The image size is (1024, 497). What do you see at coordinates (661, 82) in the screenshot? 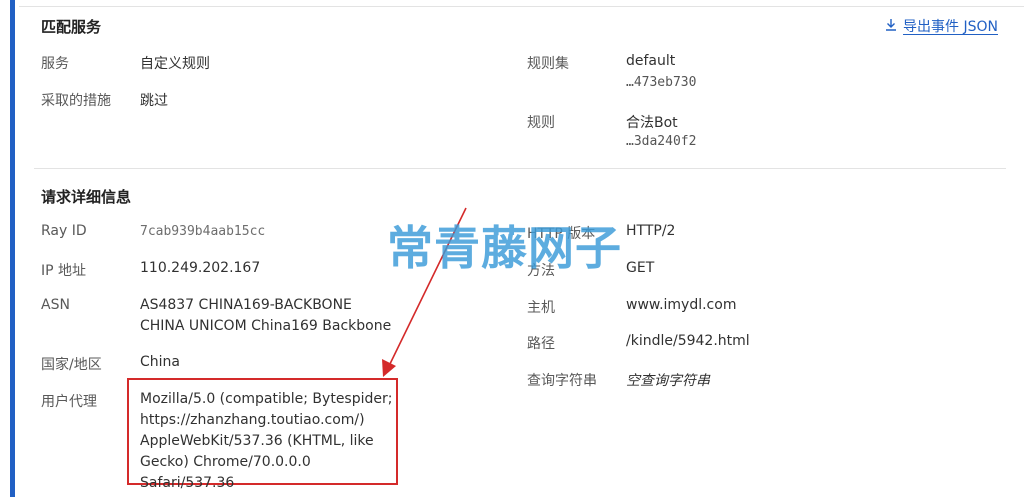
I see `ruleset-id: …473eb730` at bounding box center [661, 82].